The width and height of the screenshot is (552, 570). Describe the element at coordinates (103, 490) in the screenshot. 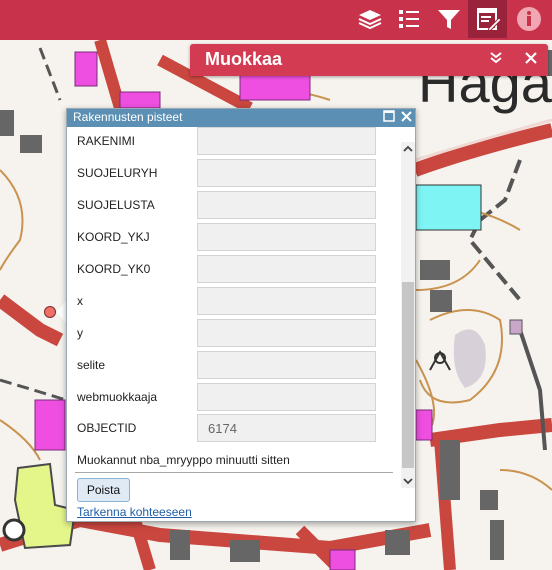

I see `delete-button: Poista` at that location.